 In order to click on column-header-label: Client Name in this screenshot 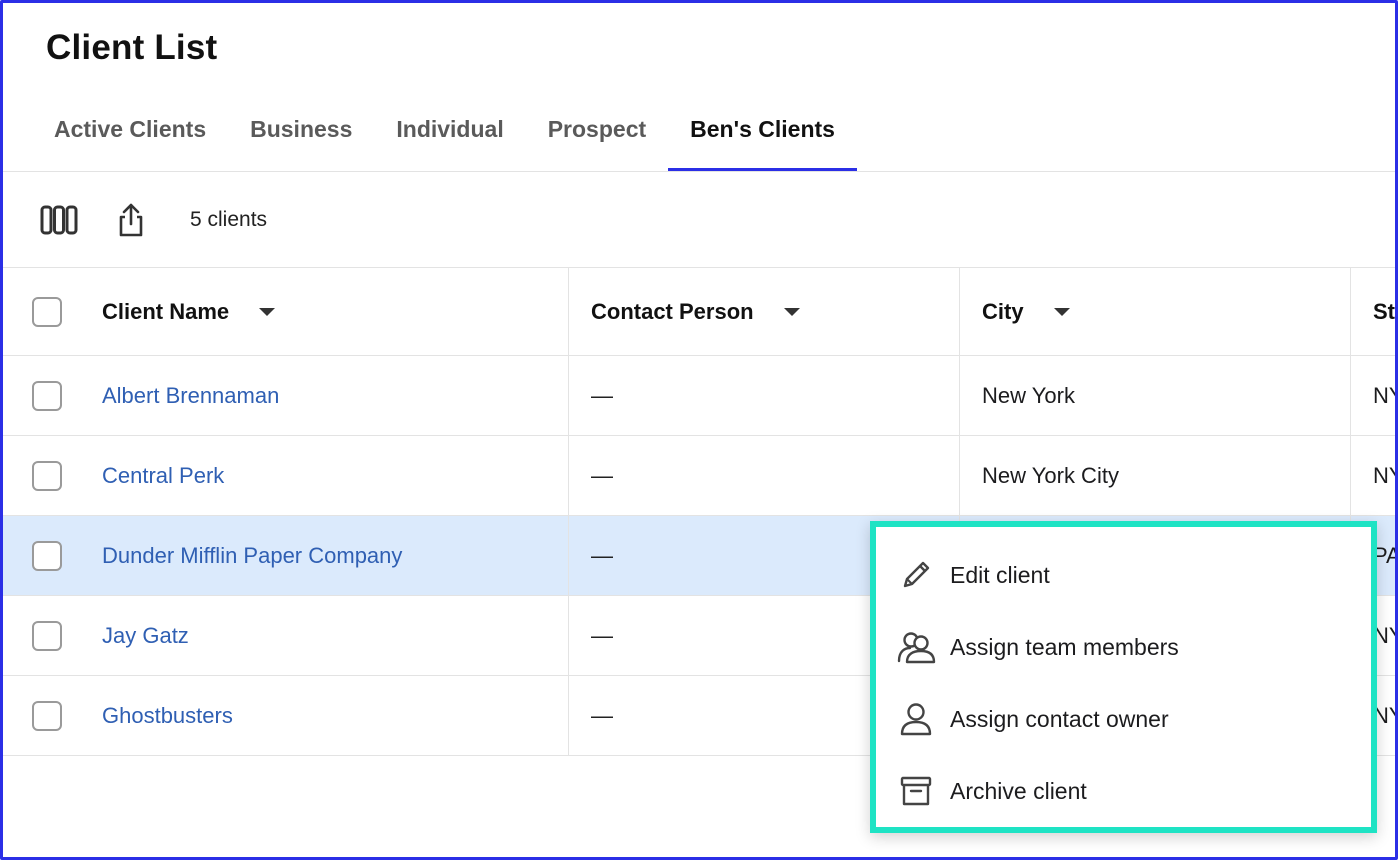, I will do `click(166, 311)`.